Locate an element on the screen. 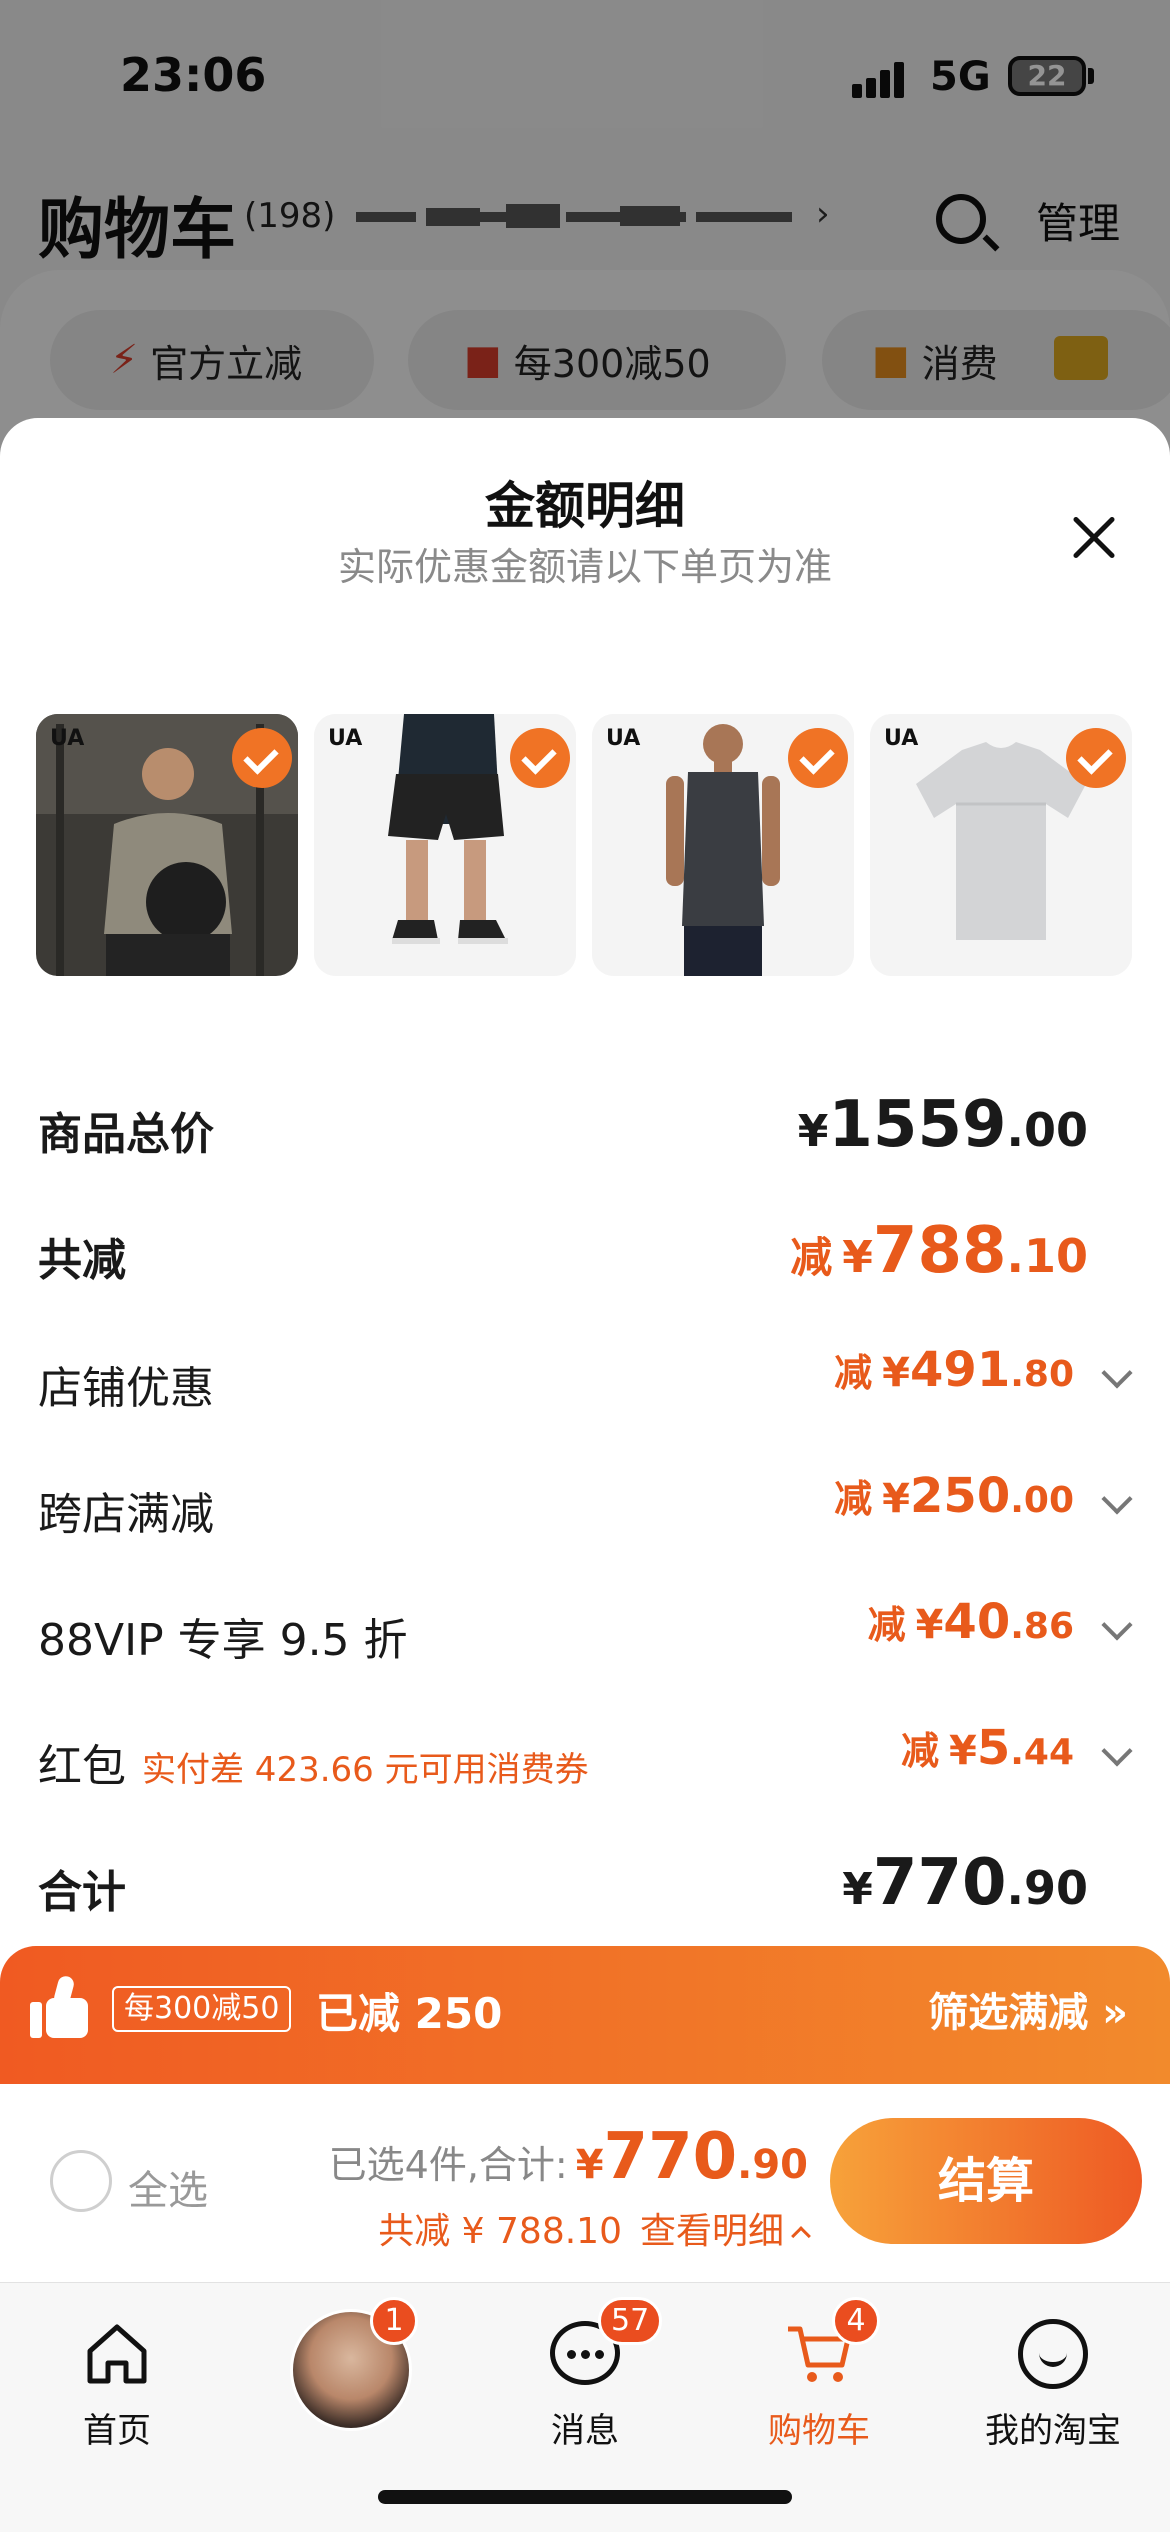 The image size is (1170, 2532). row-cross-shop-discount: 跨店满减 减 ¥250.00 is located at coordinates (585, 1504).